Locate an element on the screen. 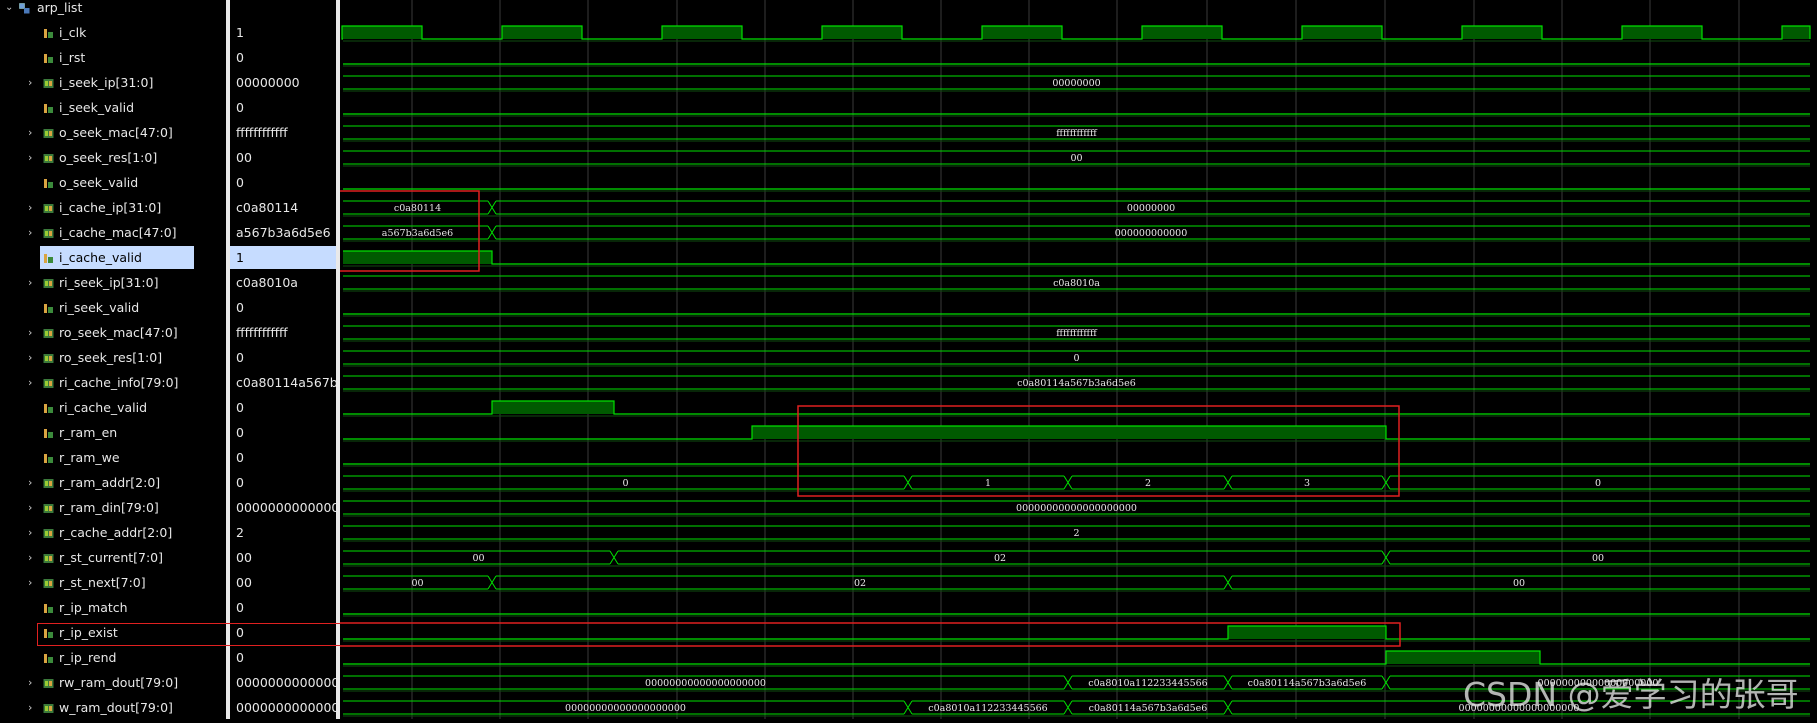 This screenshot has width=1817, height=723. signal-row-r-ip-match: r_ip_match is located at coordinates (113, 607).